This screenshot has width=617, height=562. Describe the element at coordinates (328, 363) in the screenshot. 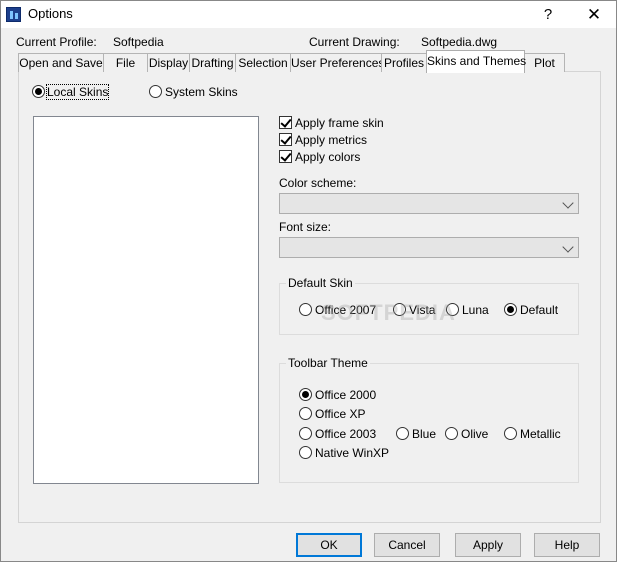

I see `toolbar-theme-title: Toolbar Theme` at that location.